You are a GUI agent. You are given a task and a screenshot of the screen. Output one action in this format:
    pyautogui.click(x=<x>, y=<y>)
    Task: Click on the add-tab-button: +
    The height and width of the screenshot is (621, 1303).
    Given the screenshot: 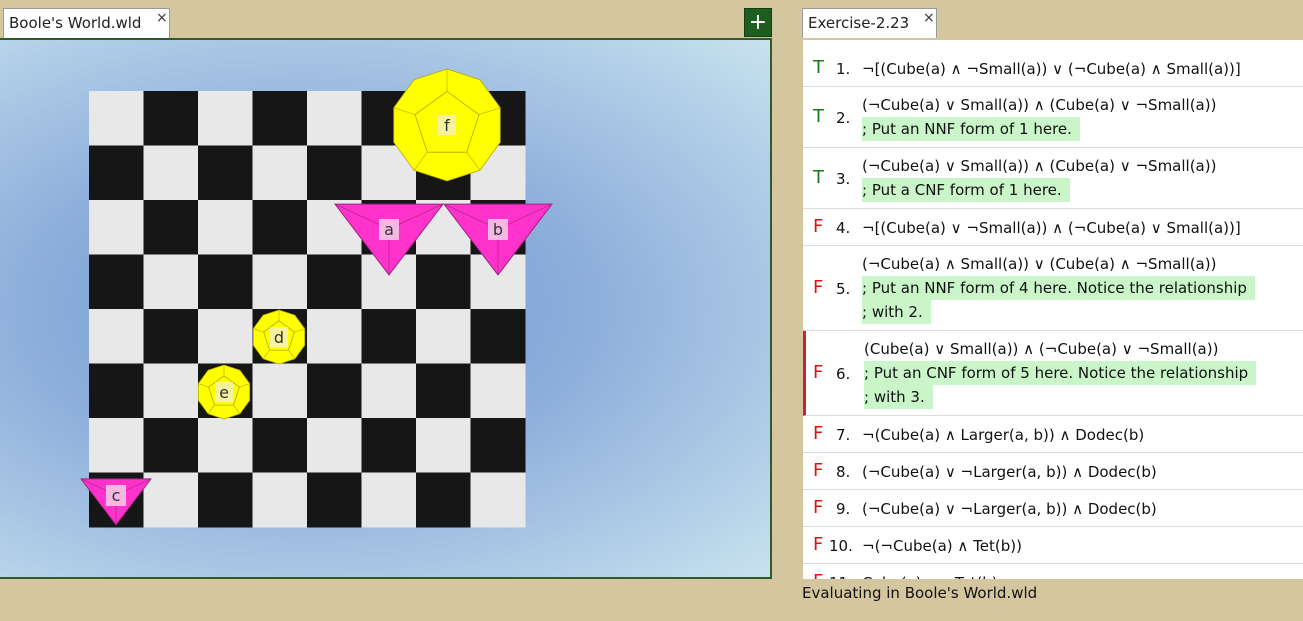 What is the action you would take?
    pyautogui.click(x=758, y=22)
    